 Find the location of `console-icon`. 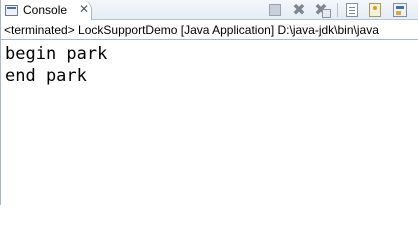

console-icon is located at coordinates (11, 10).